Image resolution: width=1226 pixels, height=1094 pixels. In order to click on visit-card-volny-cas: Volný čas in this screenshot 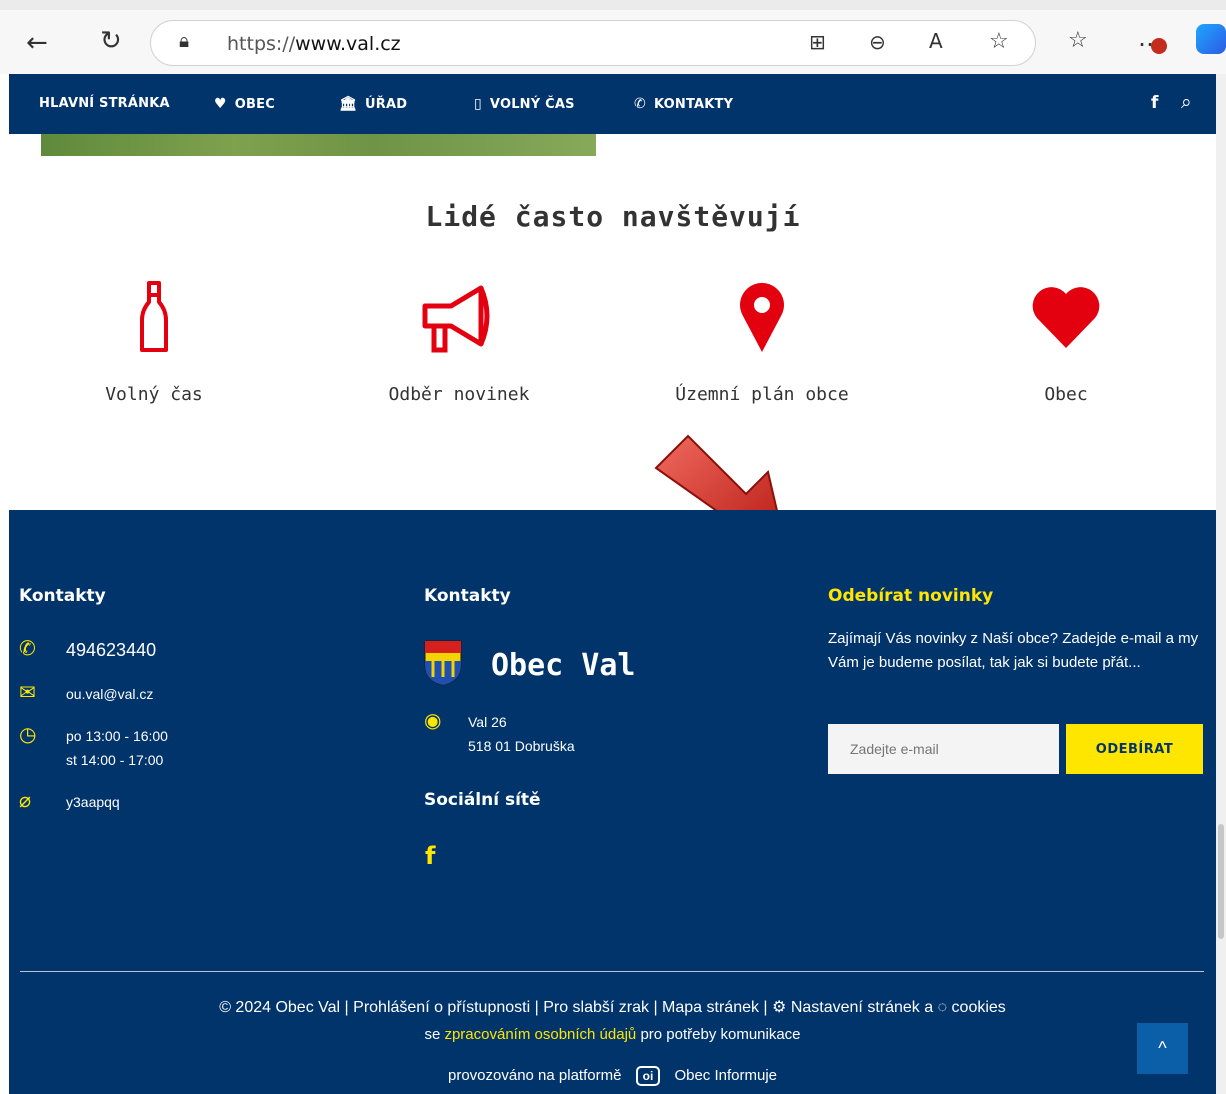, I will do `click(154, 342)`.